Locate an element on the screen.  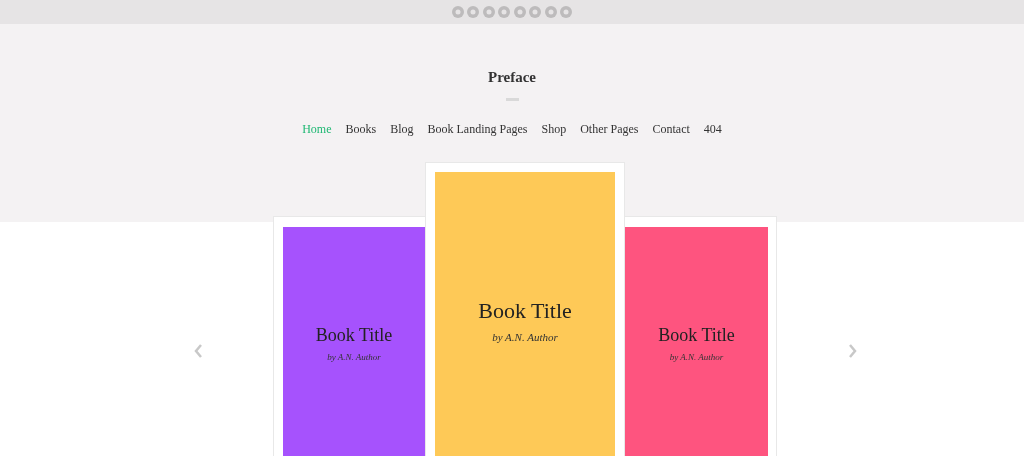
site-title: Preface is located at coordinates (512, 77).